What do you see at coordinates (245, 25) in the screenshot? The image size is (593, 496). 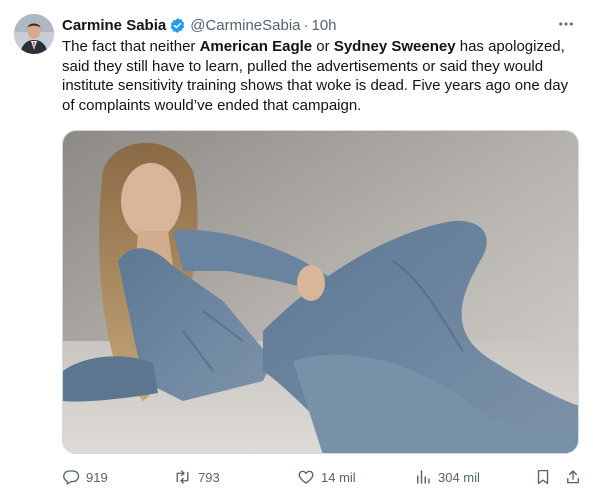 I see `author-handle: @CarmineSabia` at bounding box center [245, 25].